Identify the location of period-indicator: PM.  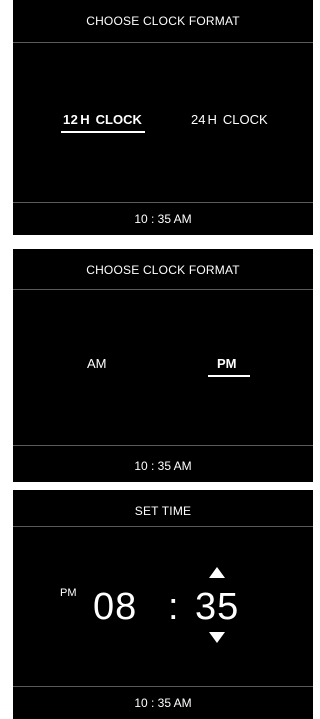
(68, 593).